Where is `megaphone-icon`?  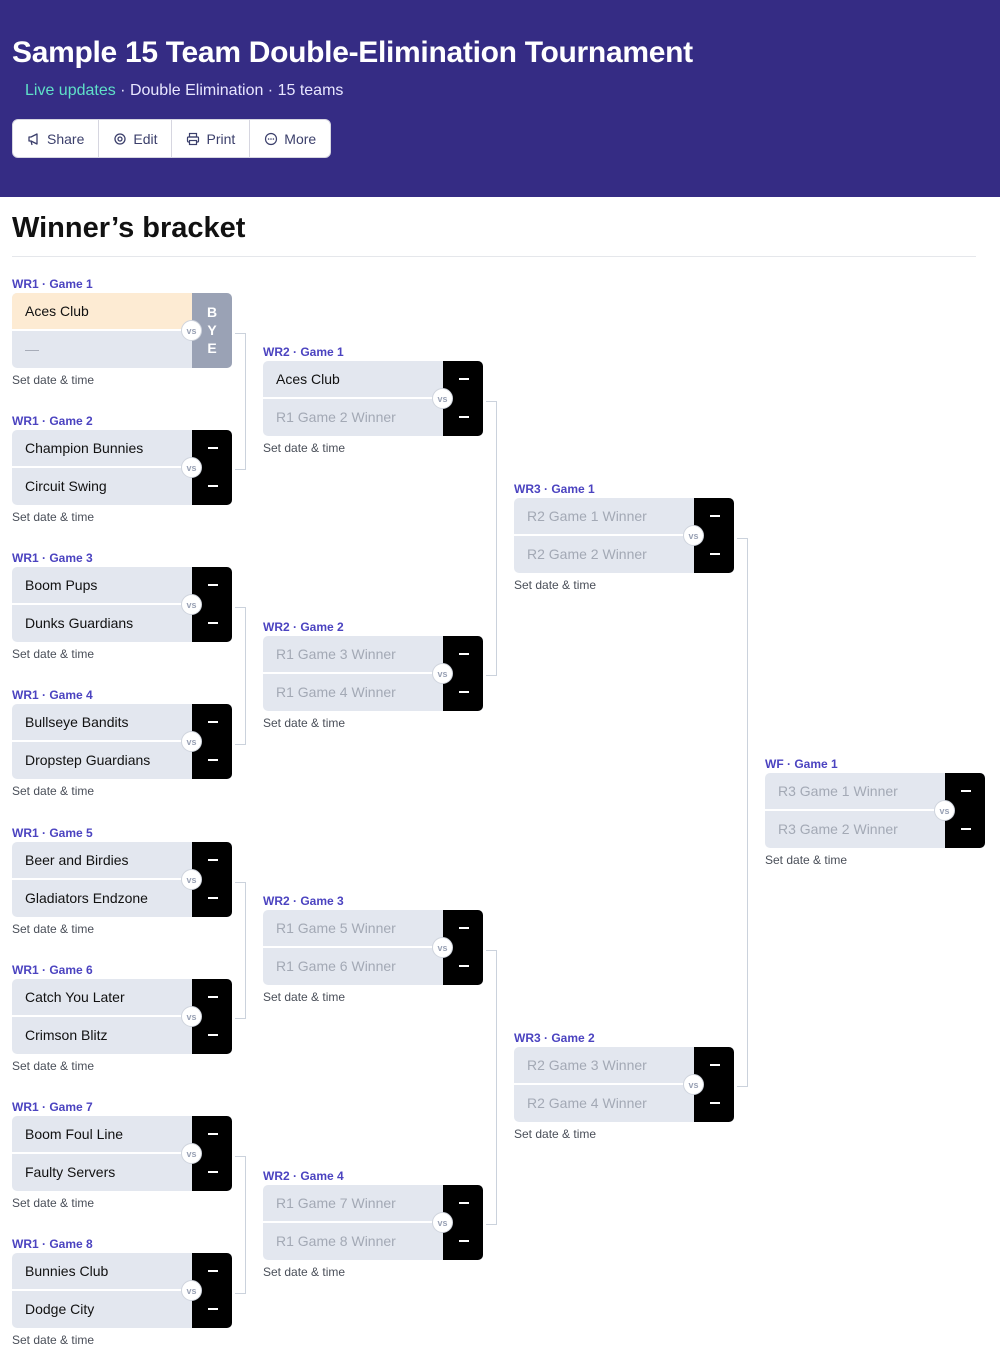 megaphone-icon is located at coordinates (33, 138).